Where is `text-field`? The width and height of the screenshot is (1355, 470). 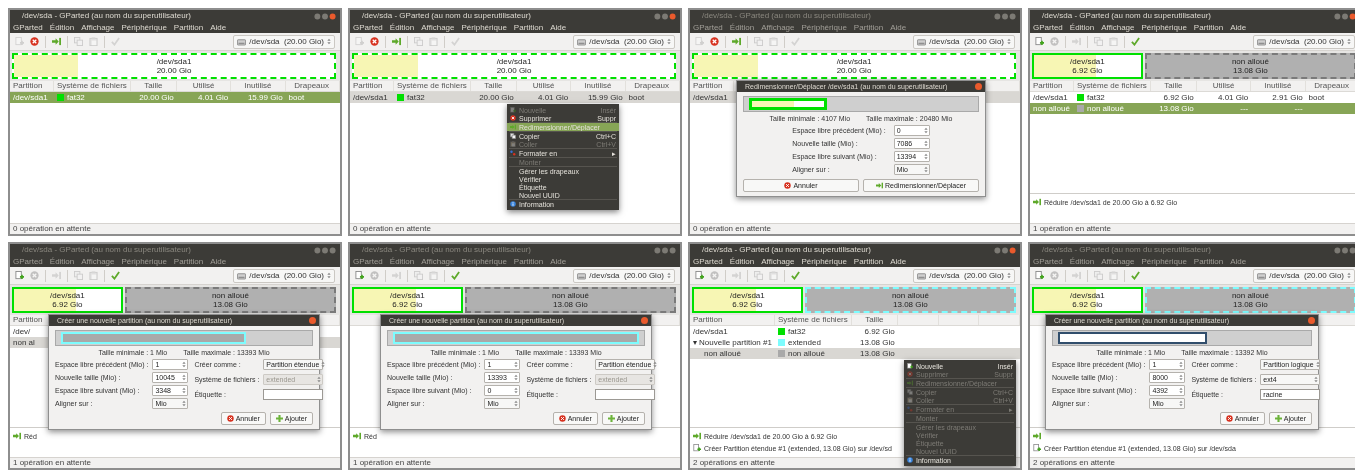
text-field is located at coordinates (625, 394).